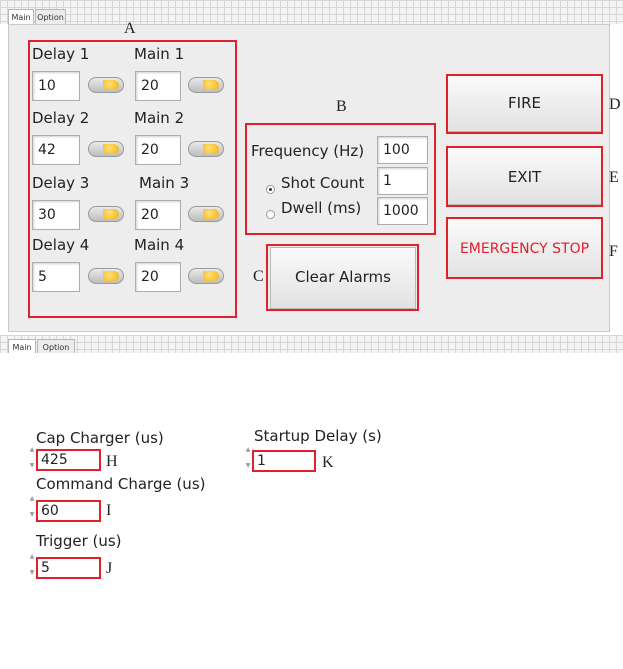 This screenshot has height=669, width=623. I want to click on fire-box, so click(524, 104).